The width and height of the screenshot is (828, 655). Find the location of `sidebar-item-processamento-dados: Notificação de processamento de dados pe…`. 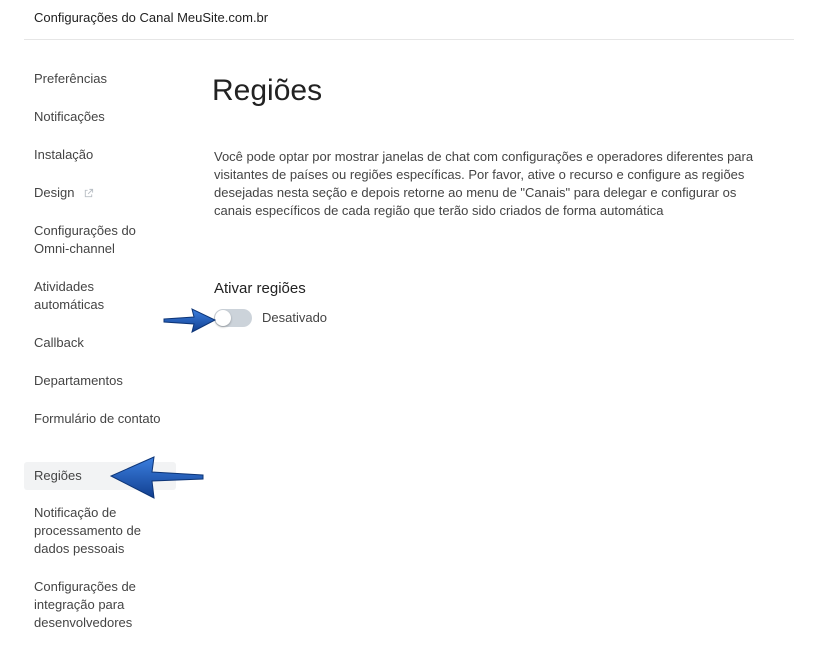

sidebar-item-processamento-dados: Notificação de processamento de dados pe… is located at coordinates (100, 531).